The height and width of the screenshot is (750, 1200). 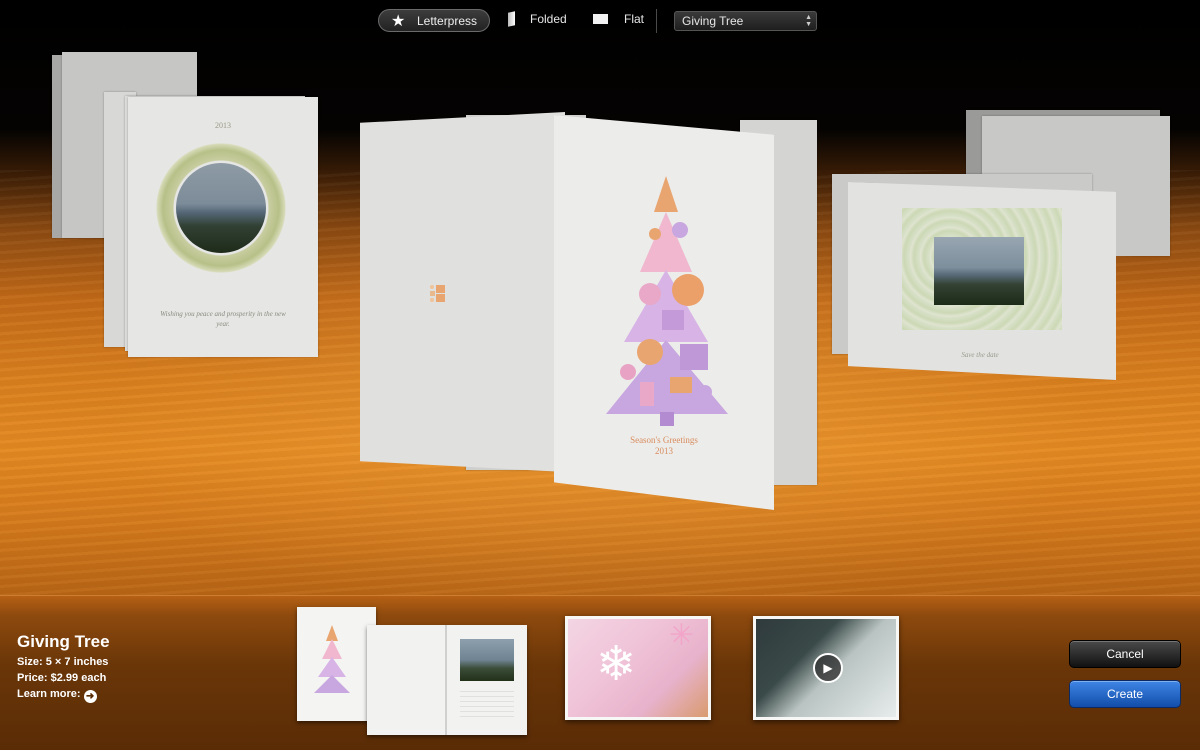 What do you see at coordinates (634, 19) in the screenshot?
I see `style-flat-label: Flat` at bounding box center [634, 19].